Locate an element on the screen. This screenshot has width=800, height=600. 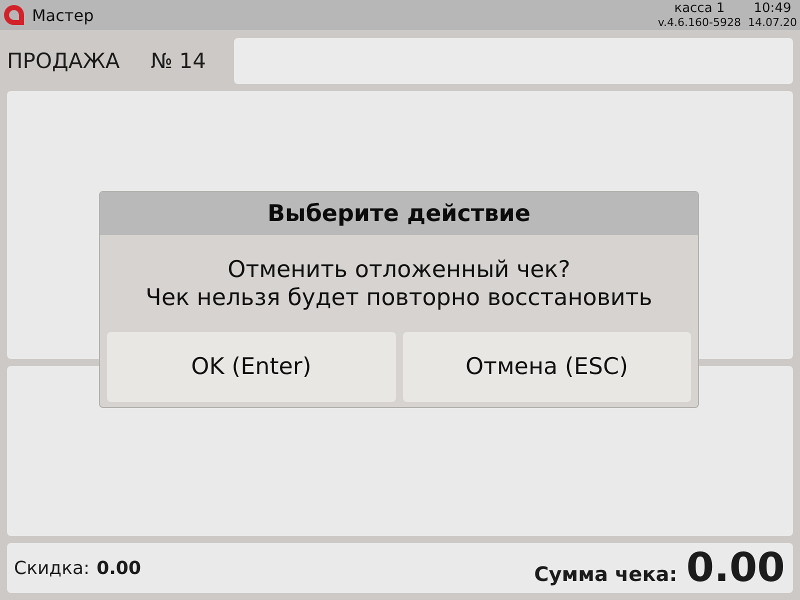
clock-time: 10:49 is located at coordinates (772, 8).